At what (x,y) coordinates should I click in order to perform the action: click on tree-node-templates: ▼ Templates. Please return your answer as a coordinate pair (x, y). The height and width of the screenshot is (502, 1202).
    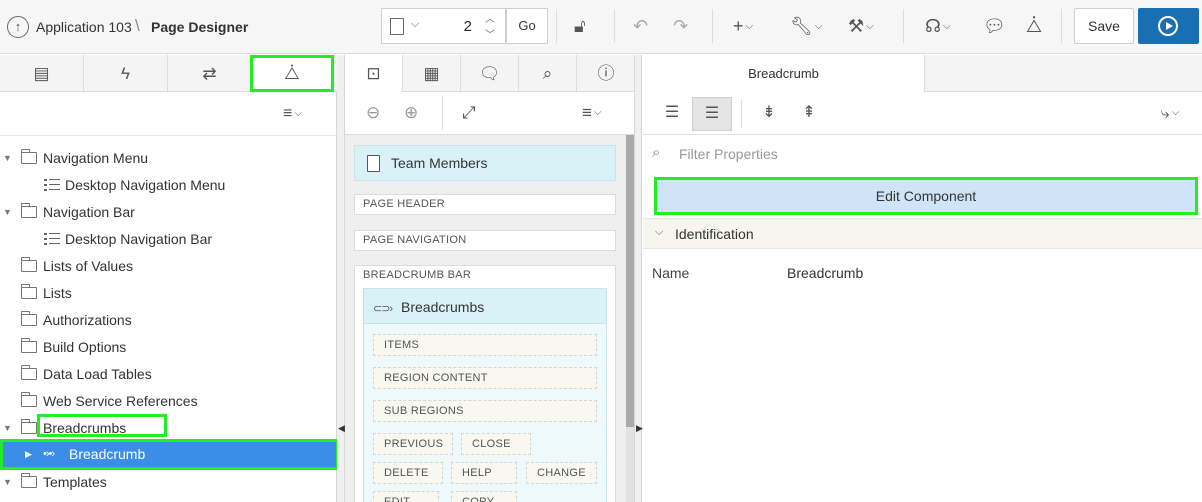
    Looking at the image, I should click on (168, 482).